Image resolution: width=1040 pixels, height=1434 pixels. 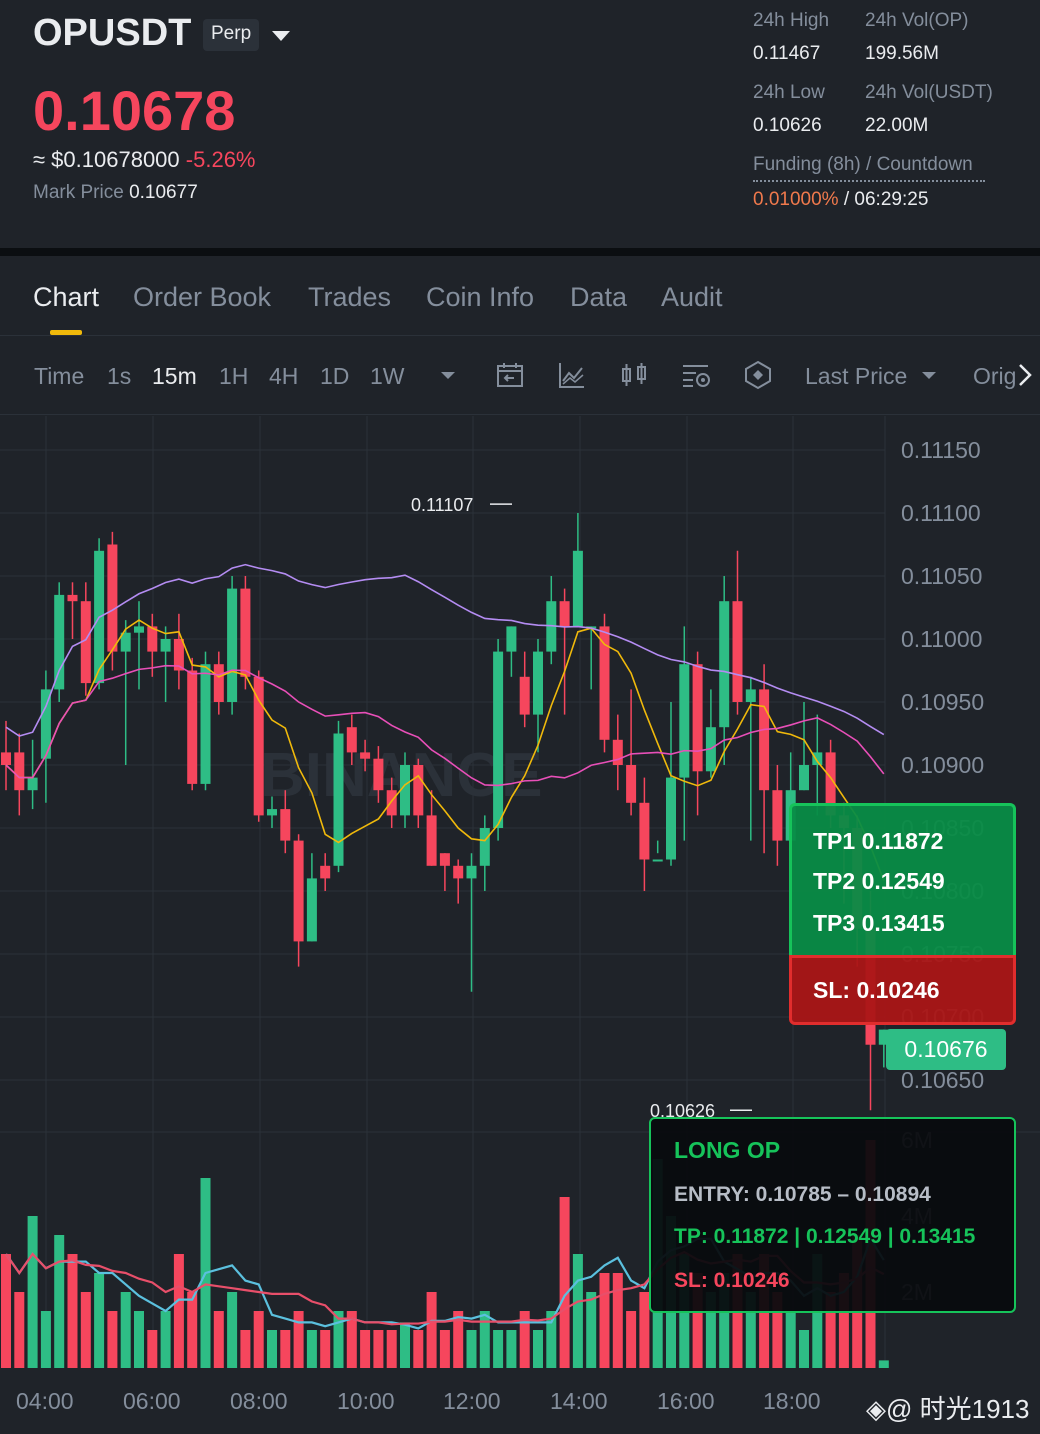 I want to click on interval-1h: 1H, so click(x=233, y=376).